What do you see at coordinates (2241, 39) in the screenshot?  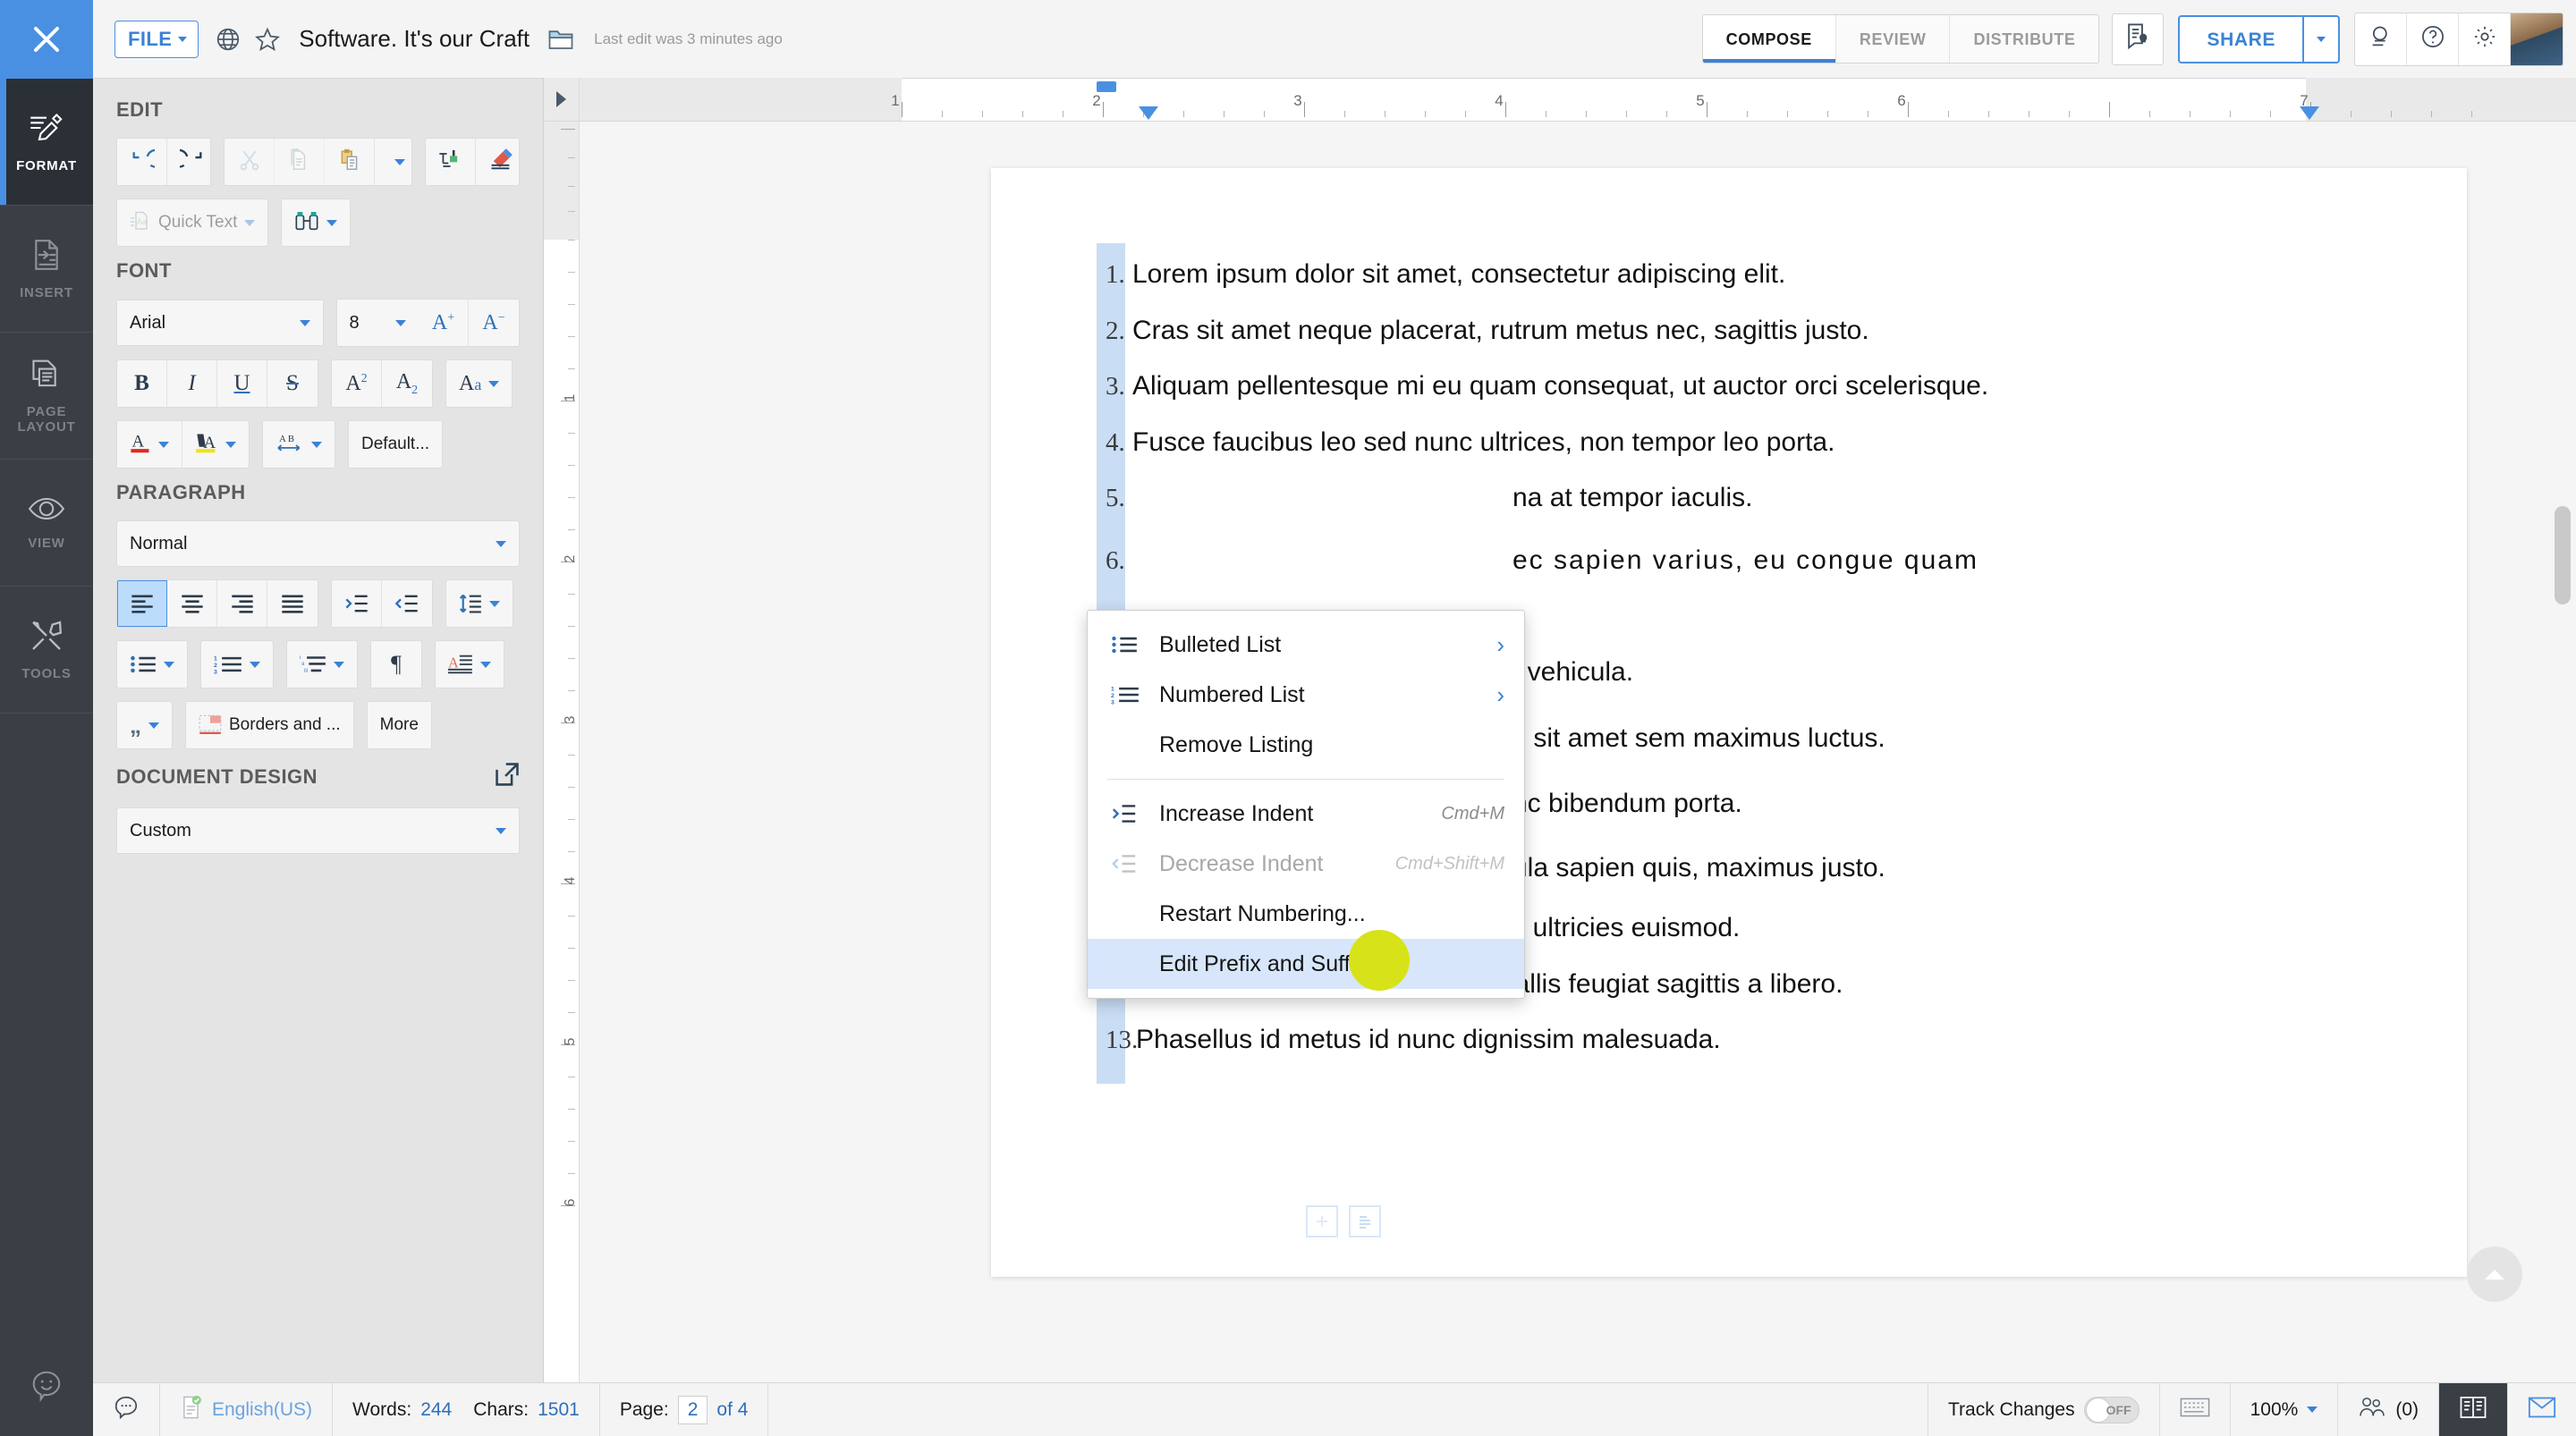 I see `share-button: SHARE` at bounding box center [2241, 39].